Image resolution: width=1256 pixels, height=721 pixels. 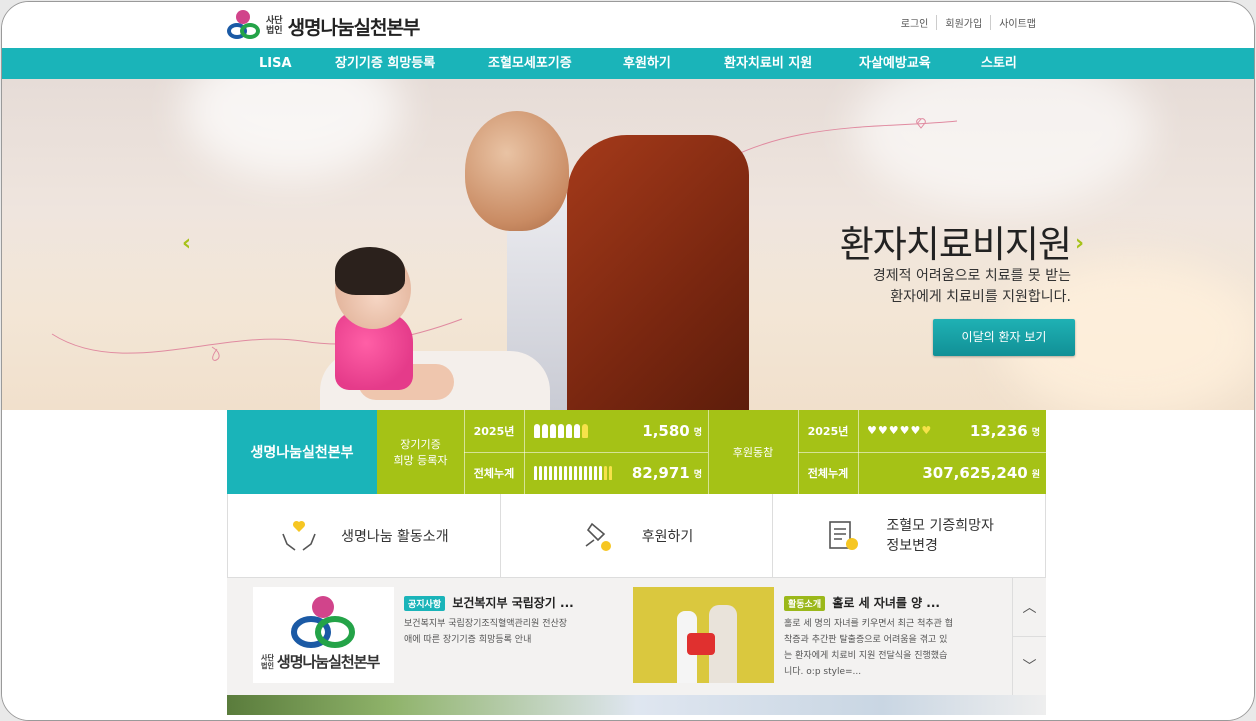 What do you see at coordinates (299, 535) in the screenshot?
I see `hands-heart-icon` at bounding box center [299, 535].